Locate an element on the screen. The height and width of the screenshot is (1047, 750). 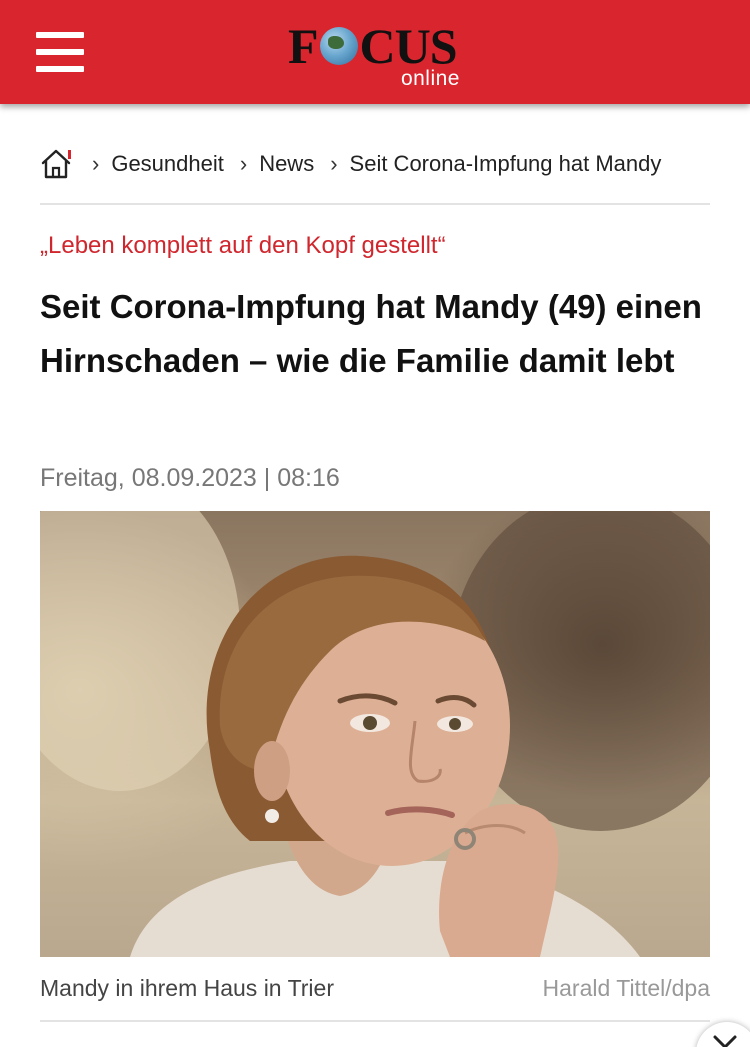
home-icon is located at coordinates (56, 164).